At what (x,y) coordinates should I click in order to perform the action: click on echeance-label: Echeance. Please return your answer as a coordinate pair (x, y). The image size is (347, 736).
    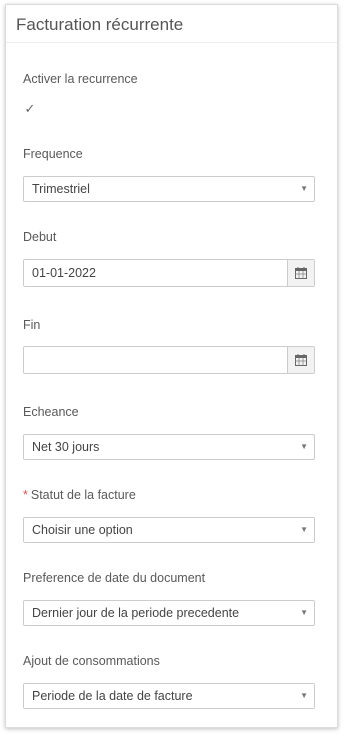
    Looking at the image, I should click on (51, 412).